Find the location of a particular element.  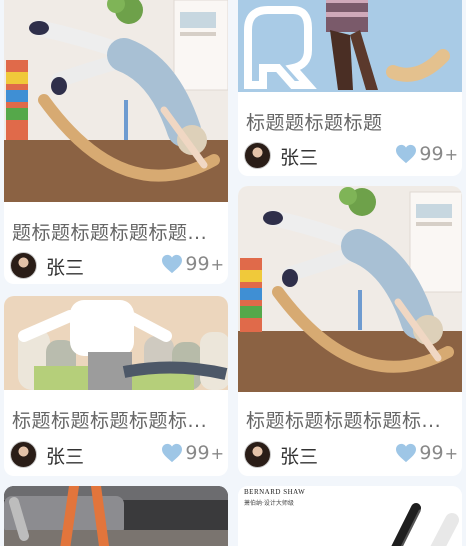

card-3-author-avatar is located at coordinates (23, 454).